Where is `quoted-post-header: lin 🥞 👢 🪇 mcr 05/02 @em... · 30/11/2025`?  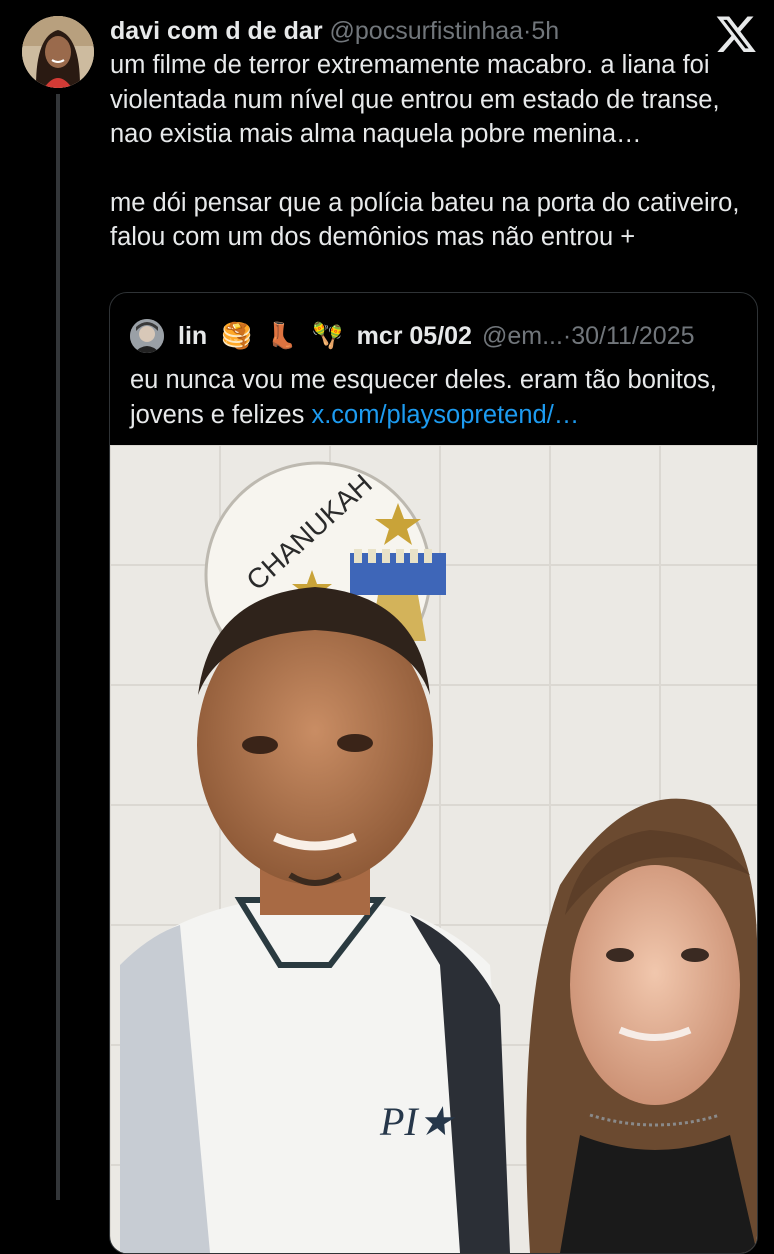 quoted-post-header: lin 🥞 👢 🪇 mcr 05/02 @em... · 30/11/2025 is located at coordinates (412, 336).